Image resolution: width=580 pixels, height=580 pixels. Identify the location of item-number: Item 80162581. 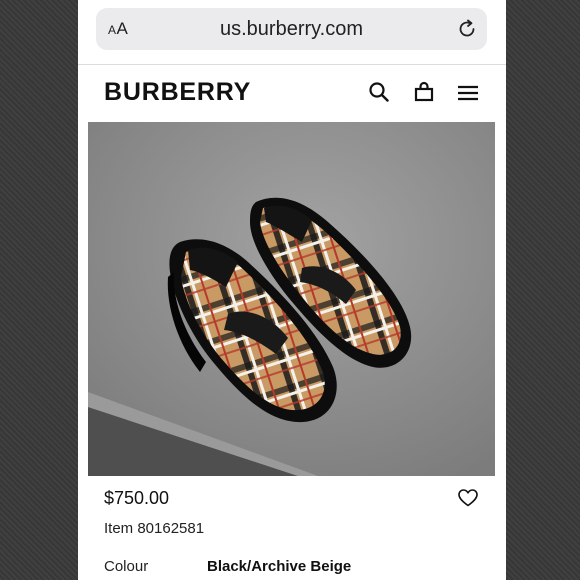
(154, 528).